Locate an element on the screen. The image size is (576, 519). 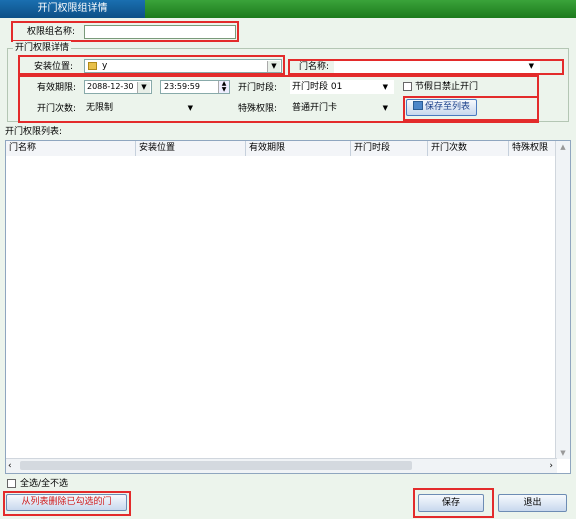
column-header-special-permission: 特殊权限 is located at coordinates (532, 148).